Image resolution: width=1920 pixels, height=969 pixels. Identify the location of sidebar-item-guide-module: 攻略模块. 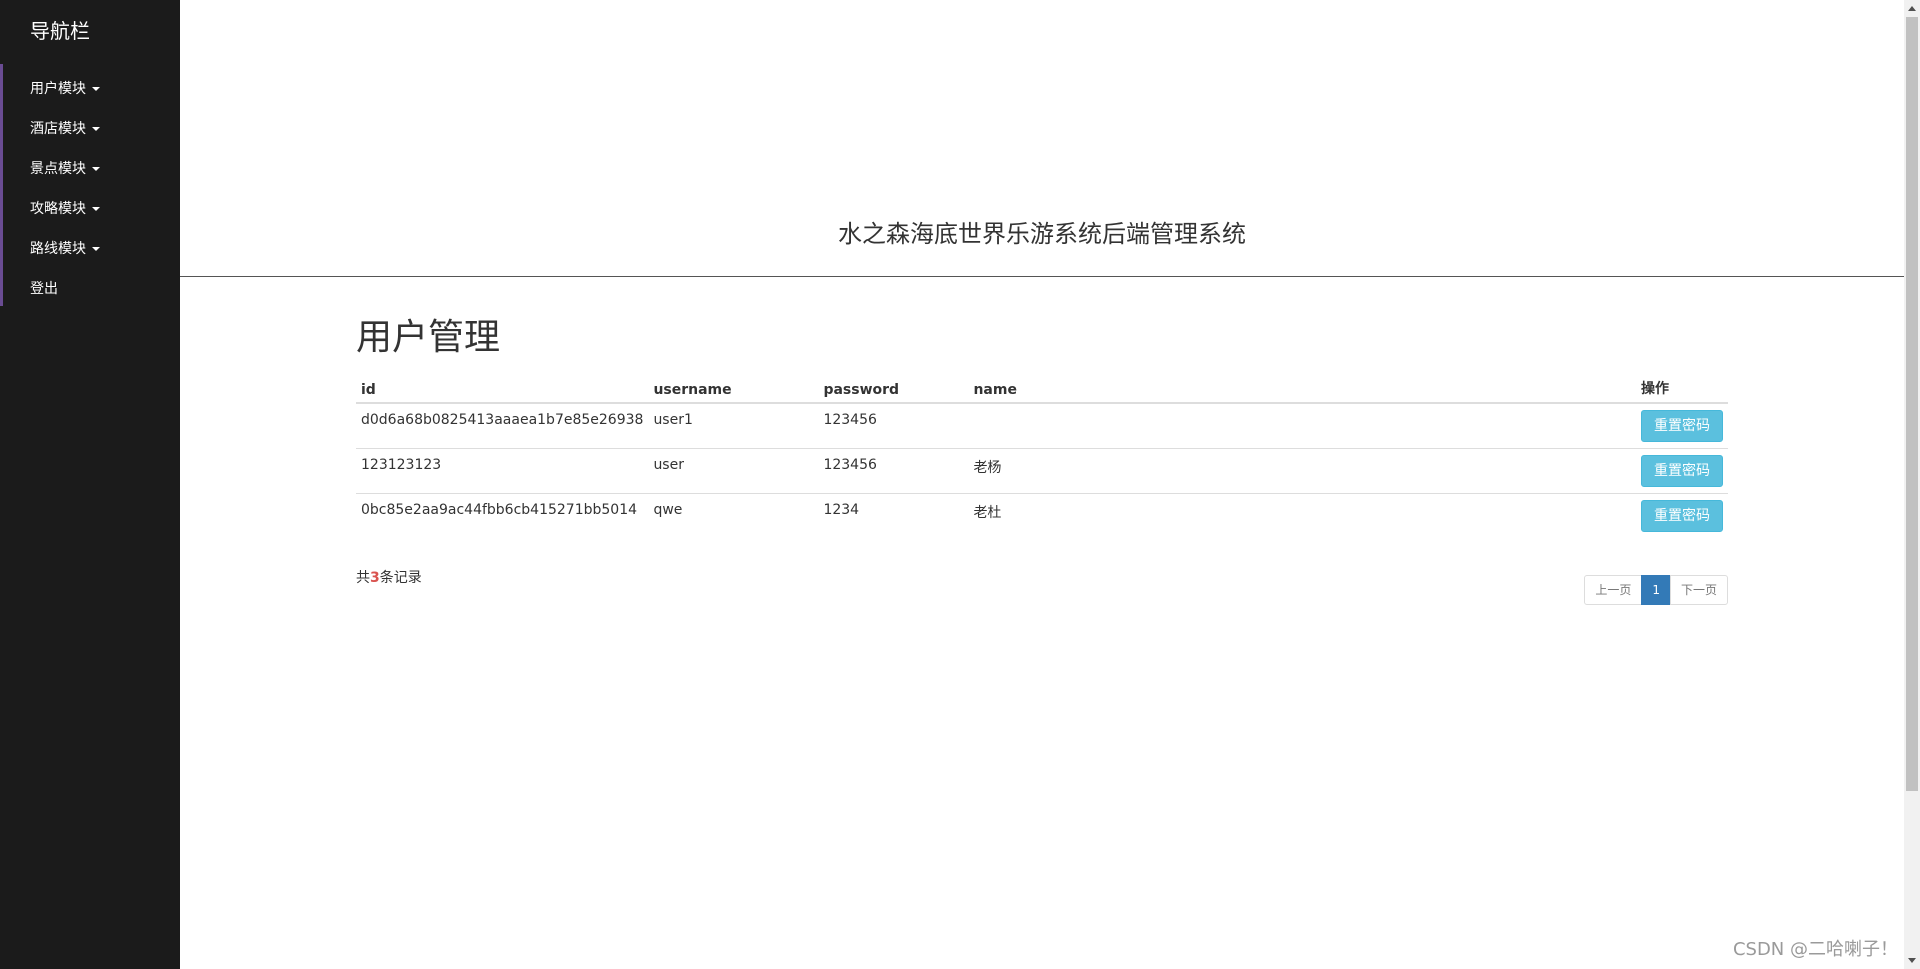
(90, 210).